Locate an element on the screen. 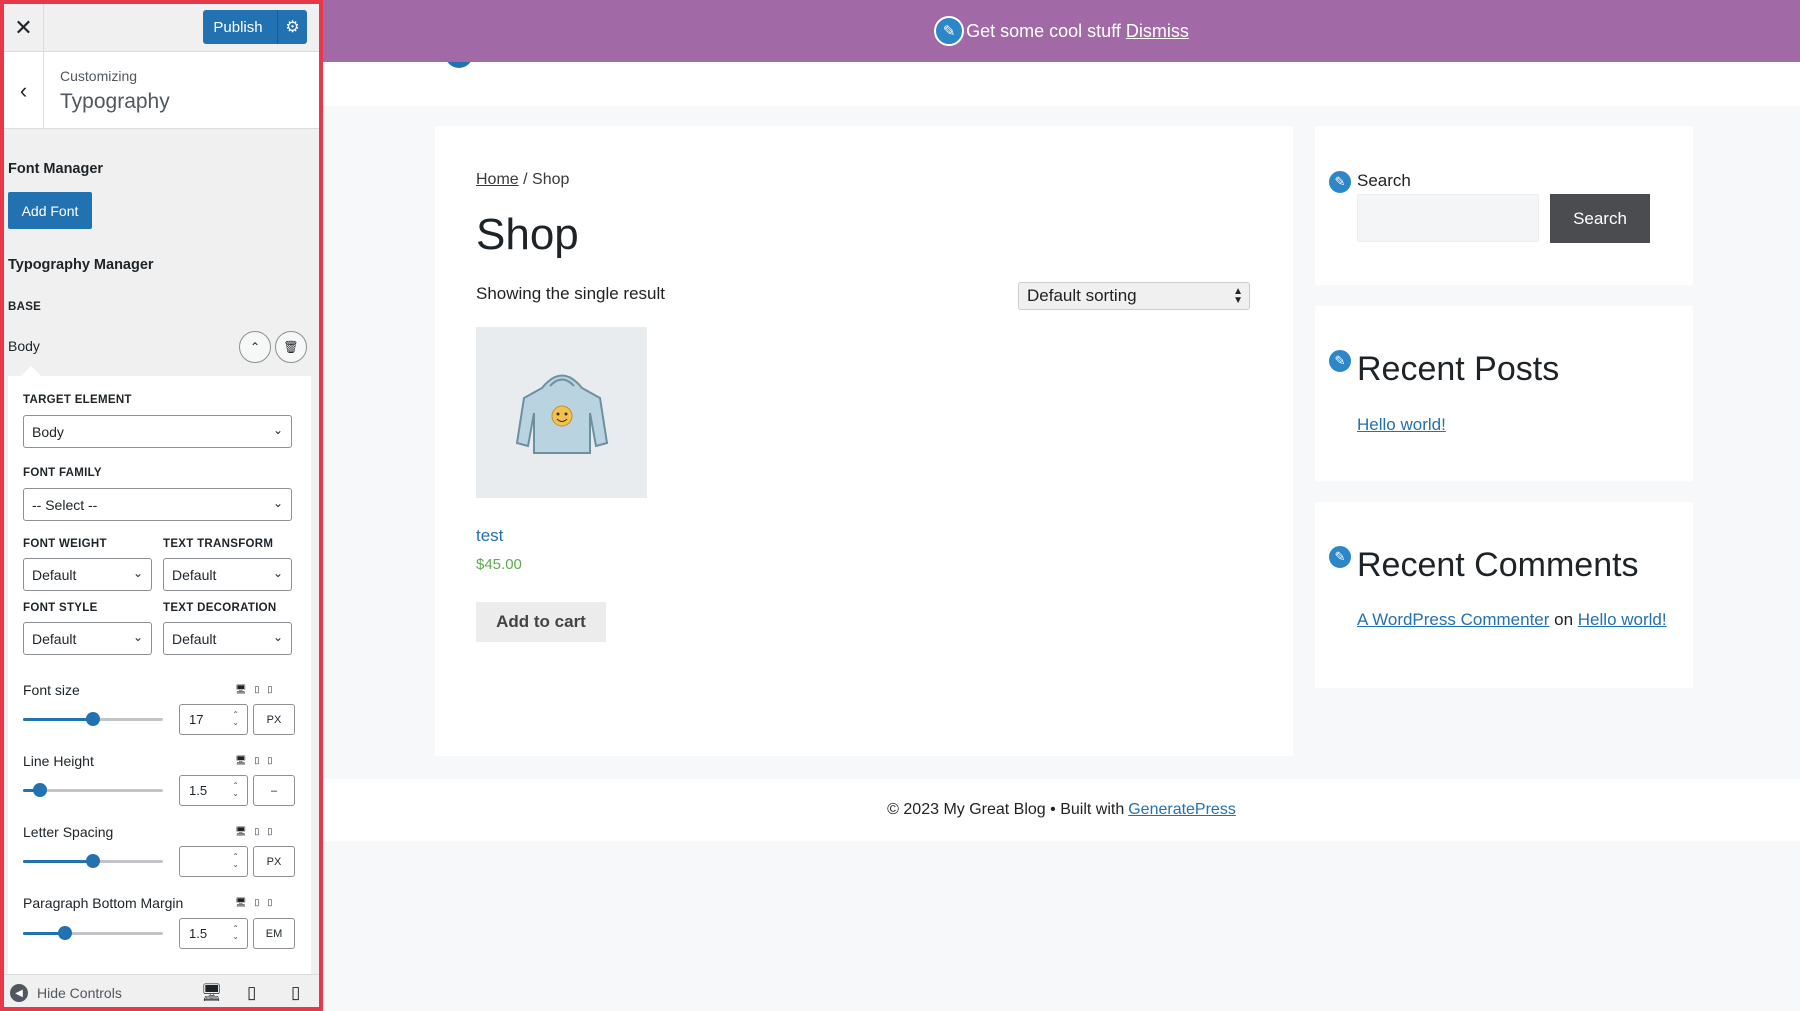 The height and width of the screenshot is (1011, 1800). hide-controls-button: Hide Controls is located at coordinates (79, 993).